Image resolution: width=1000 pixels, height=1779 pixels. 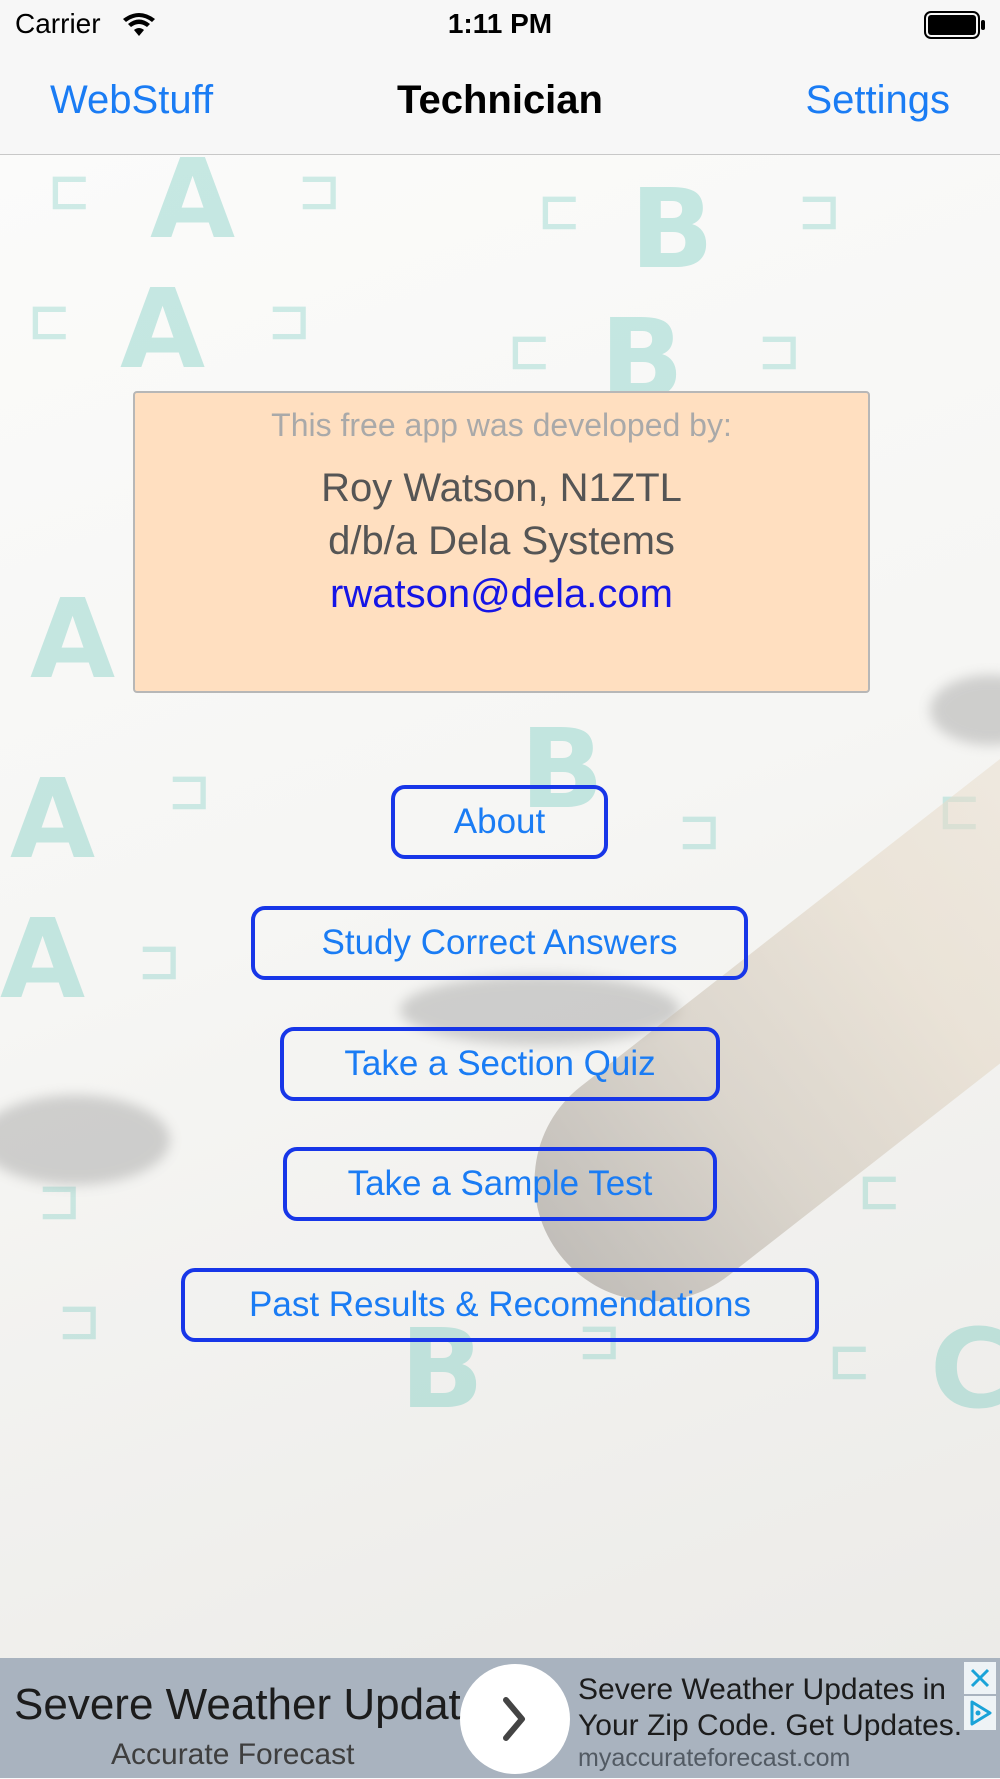 What do you see at coordinates (501, 488) in the screenshot?
I see `developer-name: Roy Watson, N1ZTL` at bounding box center [501, 488].